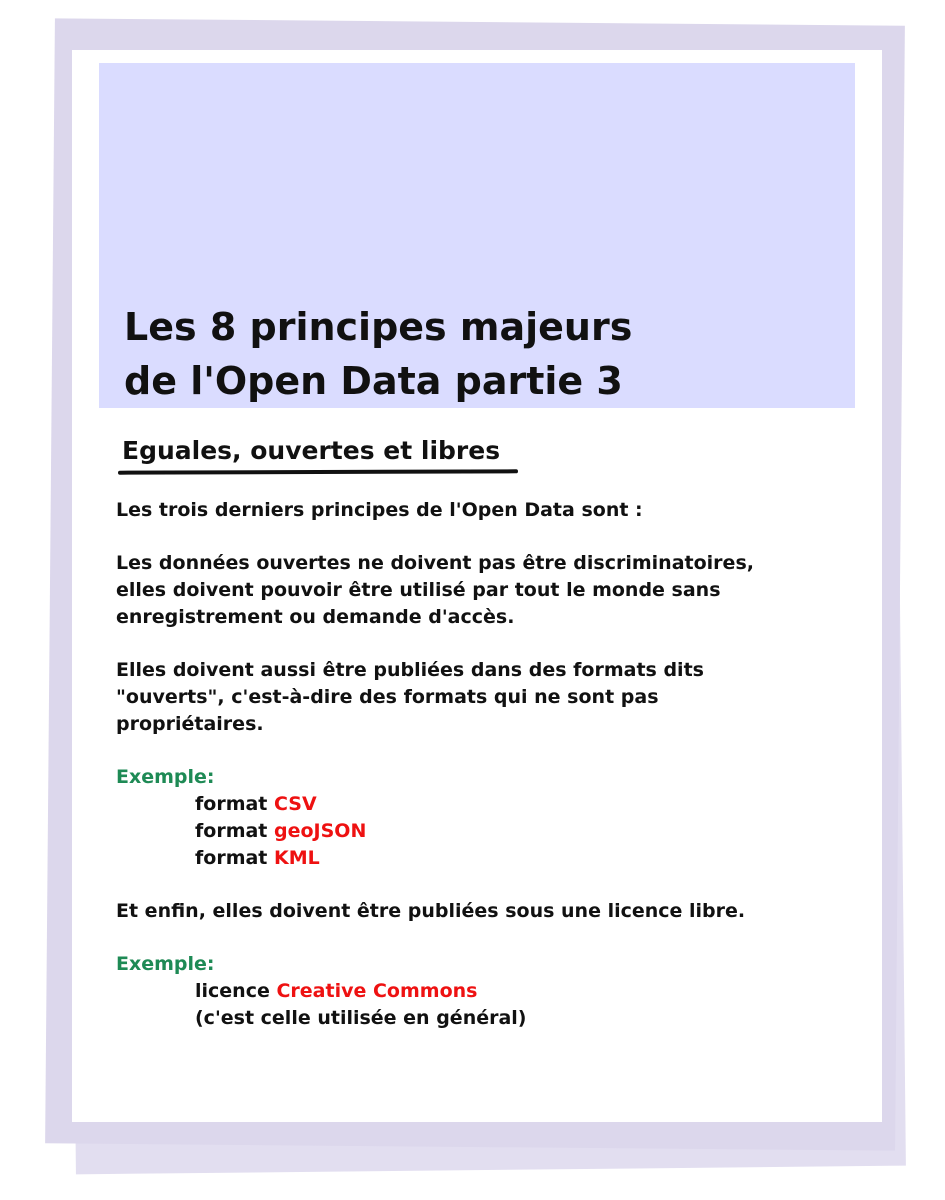 This screenshot has width=945, height=1200. What do you see at coordinates (311, 450) in the screenshot?
I see `section-heading: Eguales, ouvertes et libres` at bounding box center [311, 450].